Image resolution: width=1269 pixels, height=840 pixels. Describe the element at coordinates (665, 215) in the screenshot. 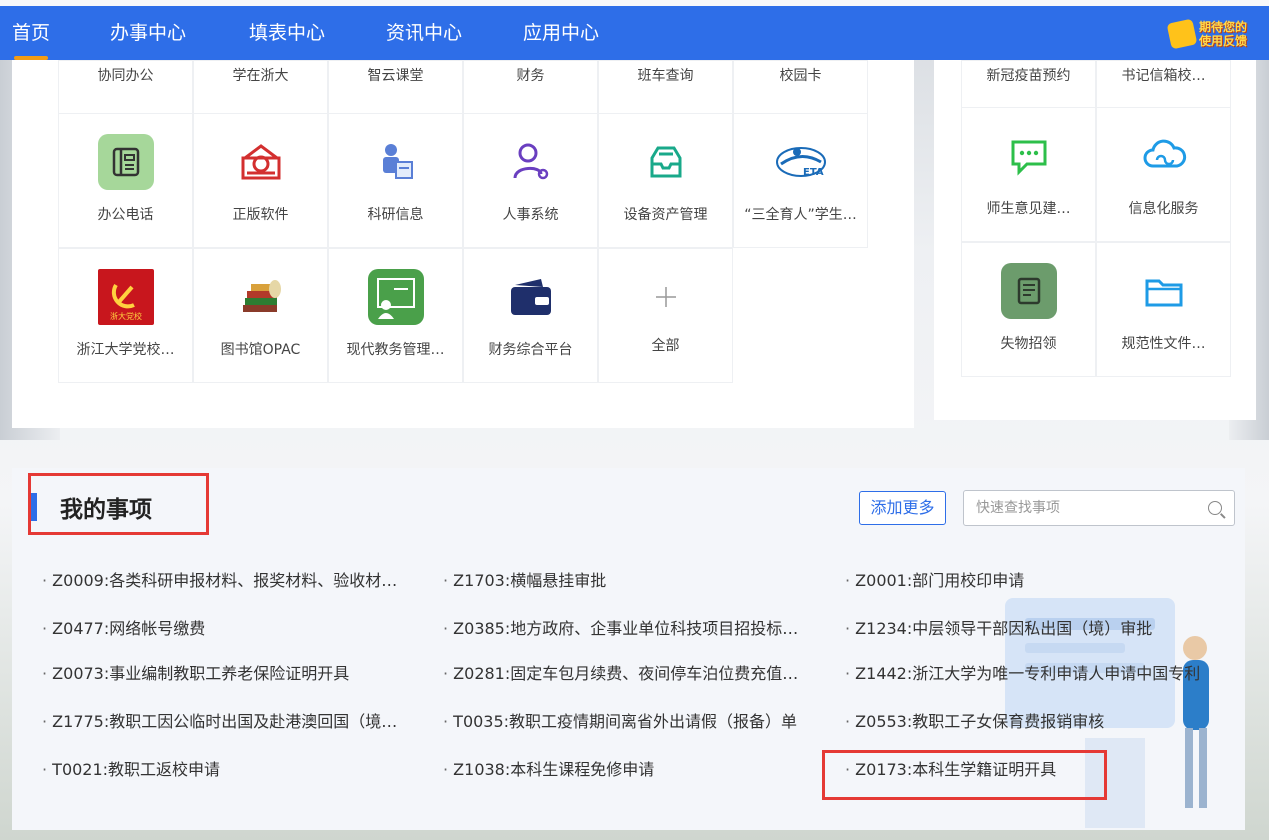

I see `app-label: 设备资产管理` at that location.